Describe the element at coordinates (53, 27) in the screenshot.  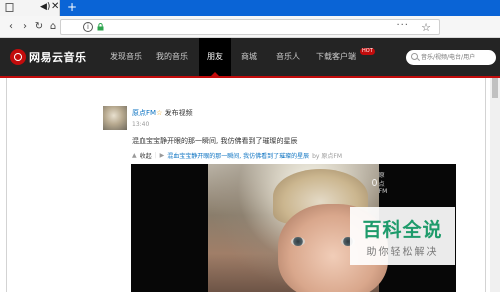
I see `home-icon: ⌂` at that location.